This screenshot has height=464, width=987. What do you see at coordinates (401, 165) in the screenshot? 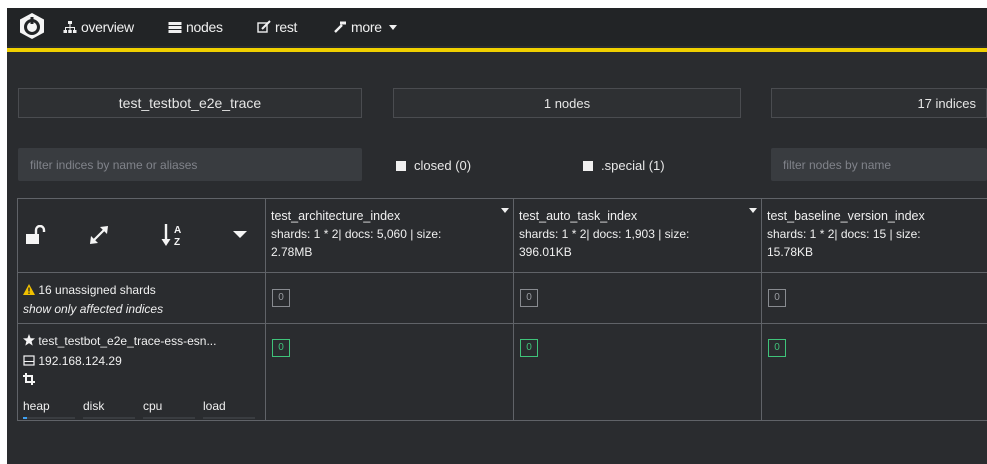
I see `closed-checkbox-box` at bounding box center [401, 165].